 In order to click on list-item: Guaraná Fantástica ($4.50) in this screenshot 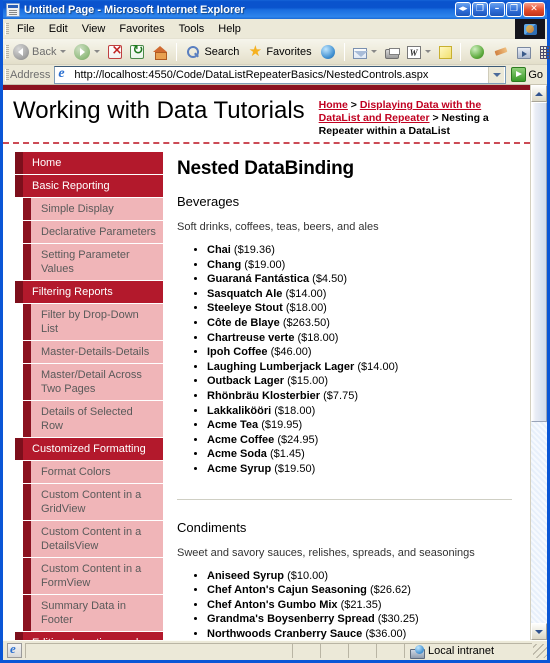, I will do `click(359, 279)`.